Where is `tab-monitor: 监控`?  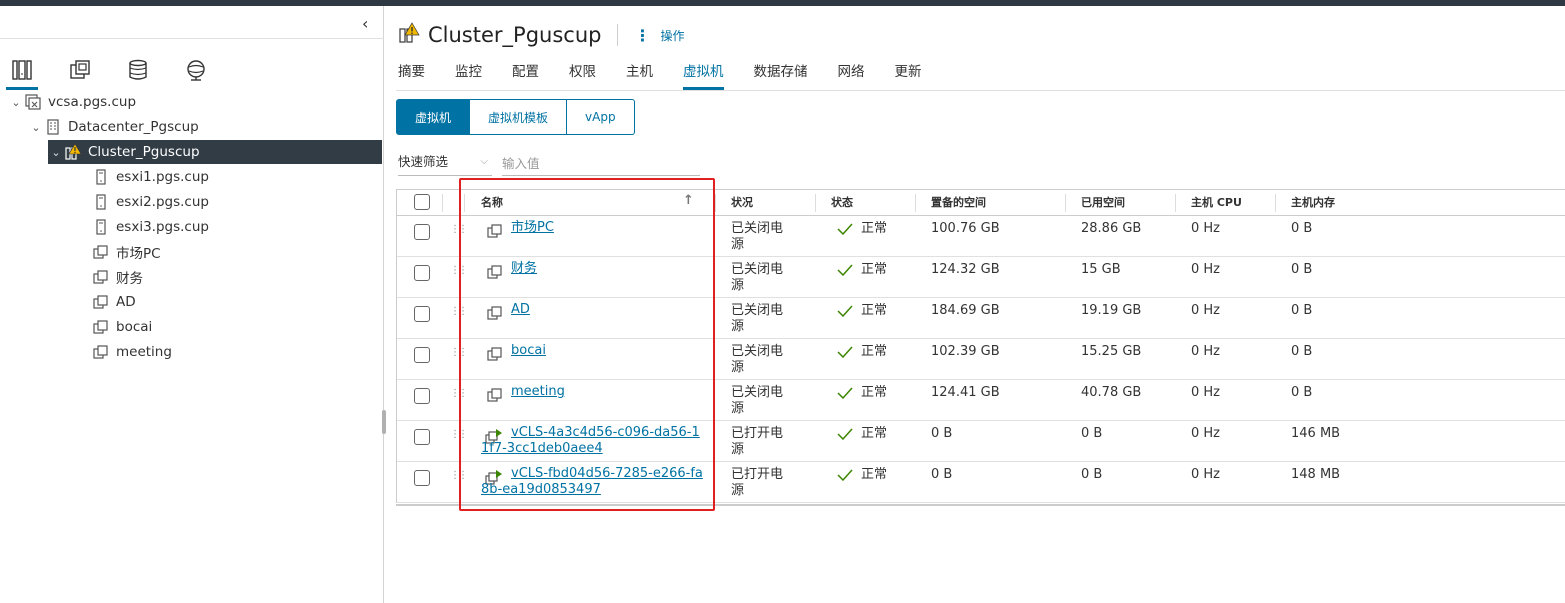
tab-monitor: 监控 is located at coordinates (468, 76).